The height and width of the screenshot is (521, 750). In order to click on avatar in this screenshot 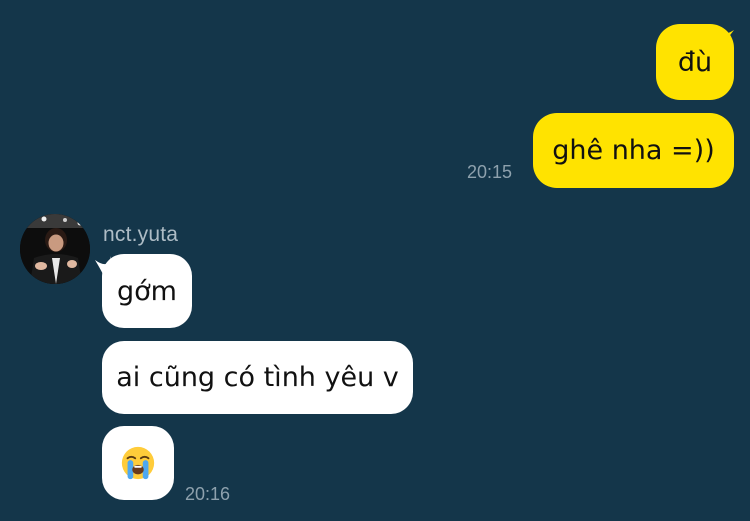, I will do `click(55, 249)`.